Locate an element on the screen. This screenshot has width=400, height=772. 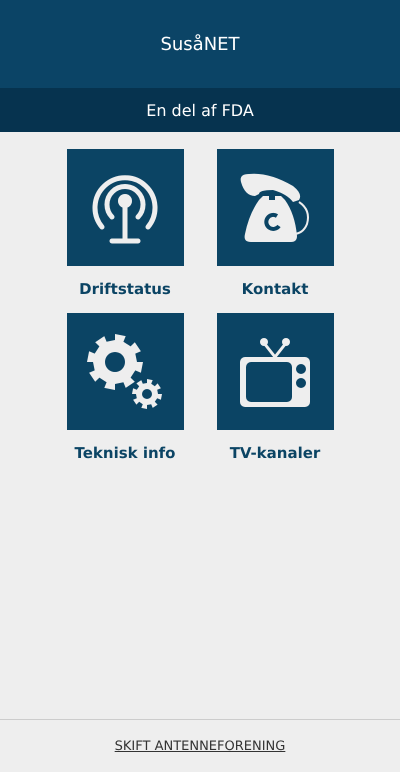
subtitle: En del af FDA is located at coordinates (200, 110).